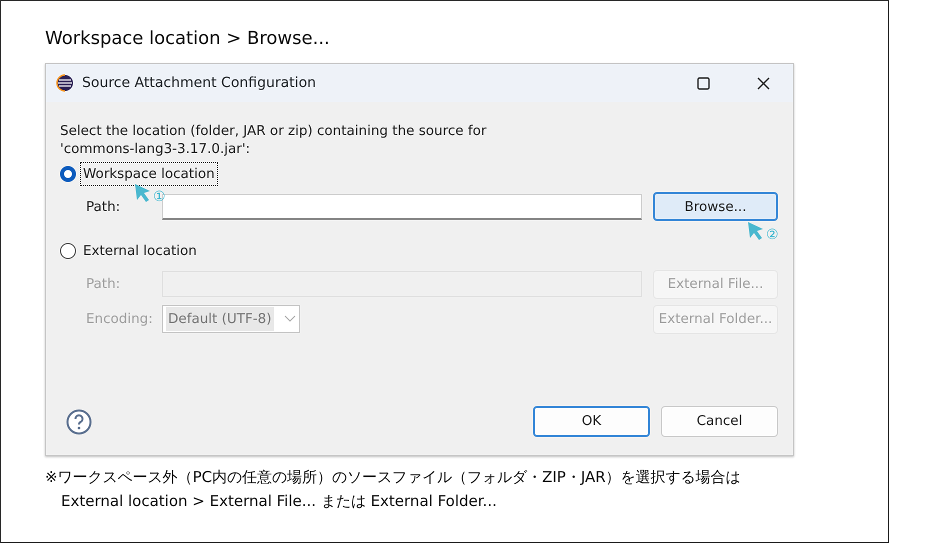  Describe the element at coordinates (290, 319) in the screenshot. I see `chevron-down-icon` at that location.